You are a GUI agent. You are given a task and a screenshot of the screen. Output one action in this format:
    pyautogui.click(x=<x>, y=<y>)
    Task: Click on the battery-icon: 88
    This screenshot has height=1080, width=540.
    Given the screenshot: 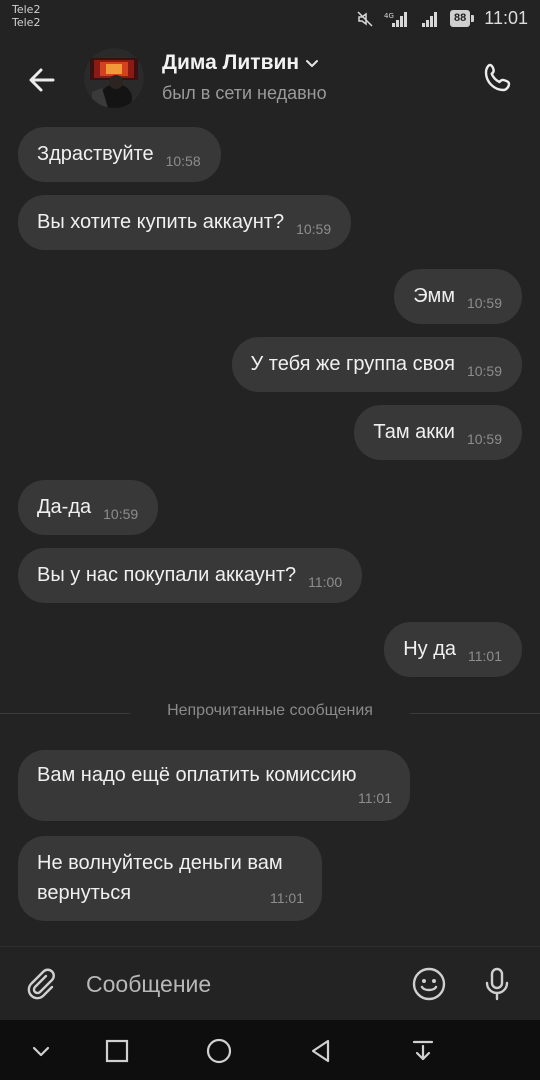 What is the action you would take?
    pyautogui.click(x=462, y=18)
    